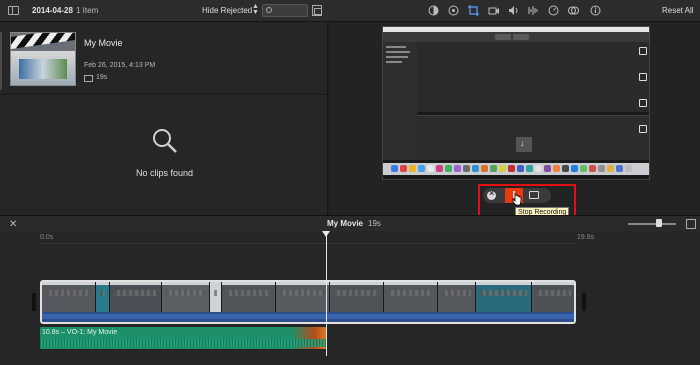 This screenshot has height=365, width=700. Describe the element at coordinates (643, 97) in the screenshot. I see `preview-right-icons` at that location.